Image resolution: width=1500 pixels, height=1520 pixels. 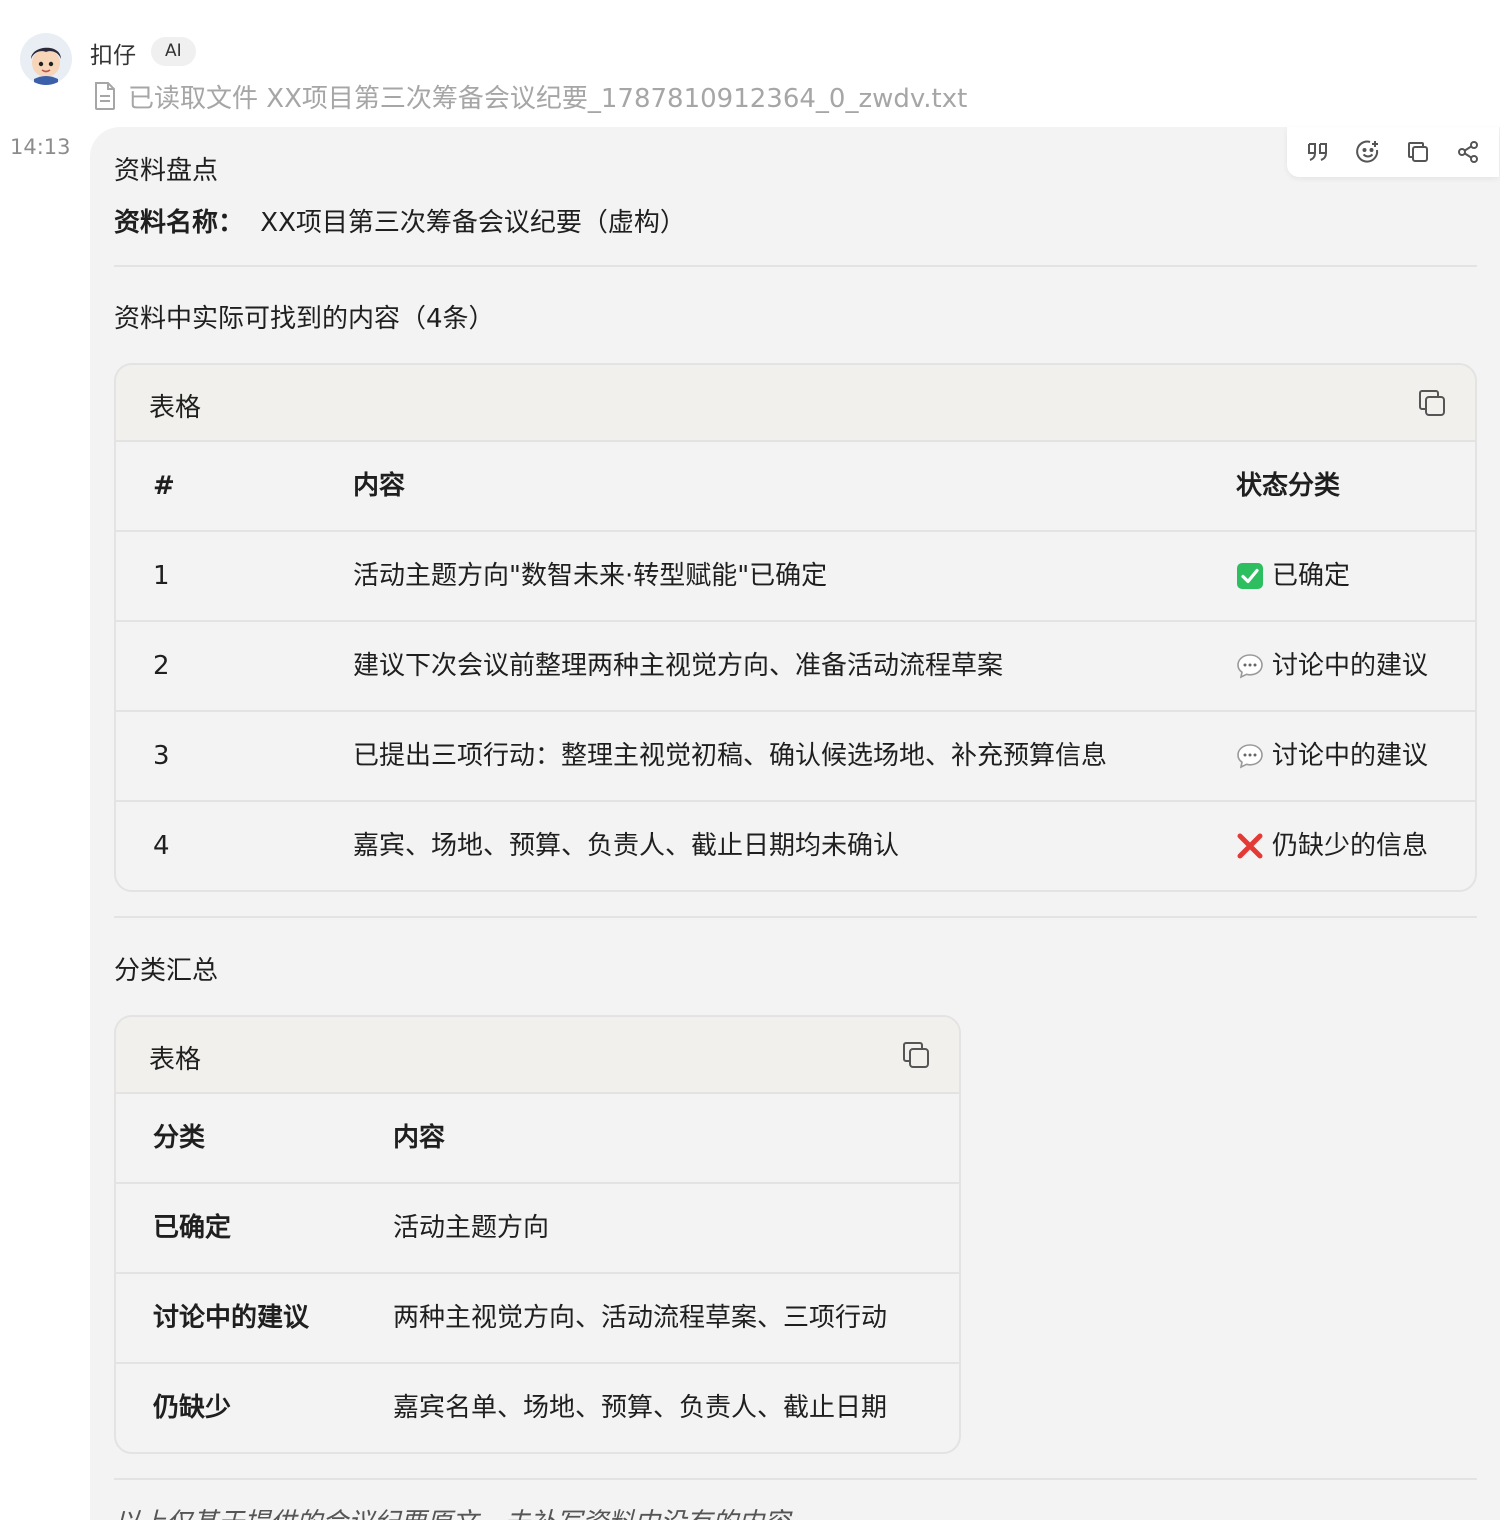 What do you see at coordinates (46, 59) in the screenshot?
I see `avatar` at bounding box center [46, 59].